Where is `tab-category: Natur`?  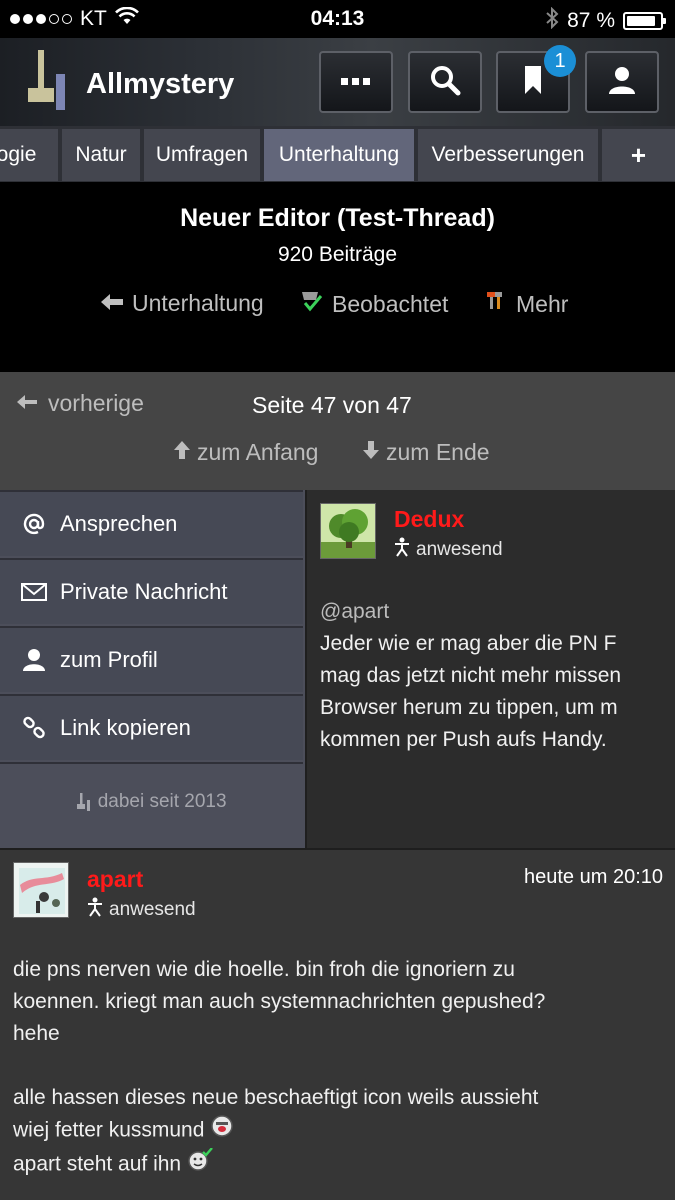 tab-category: Natur is located at coordinates (101, 155).